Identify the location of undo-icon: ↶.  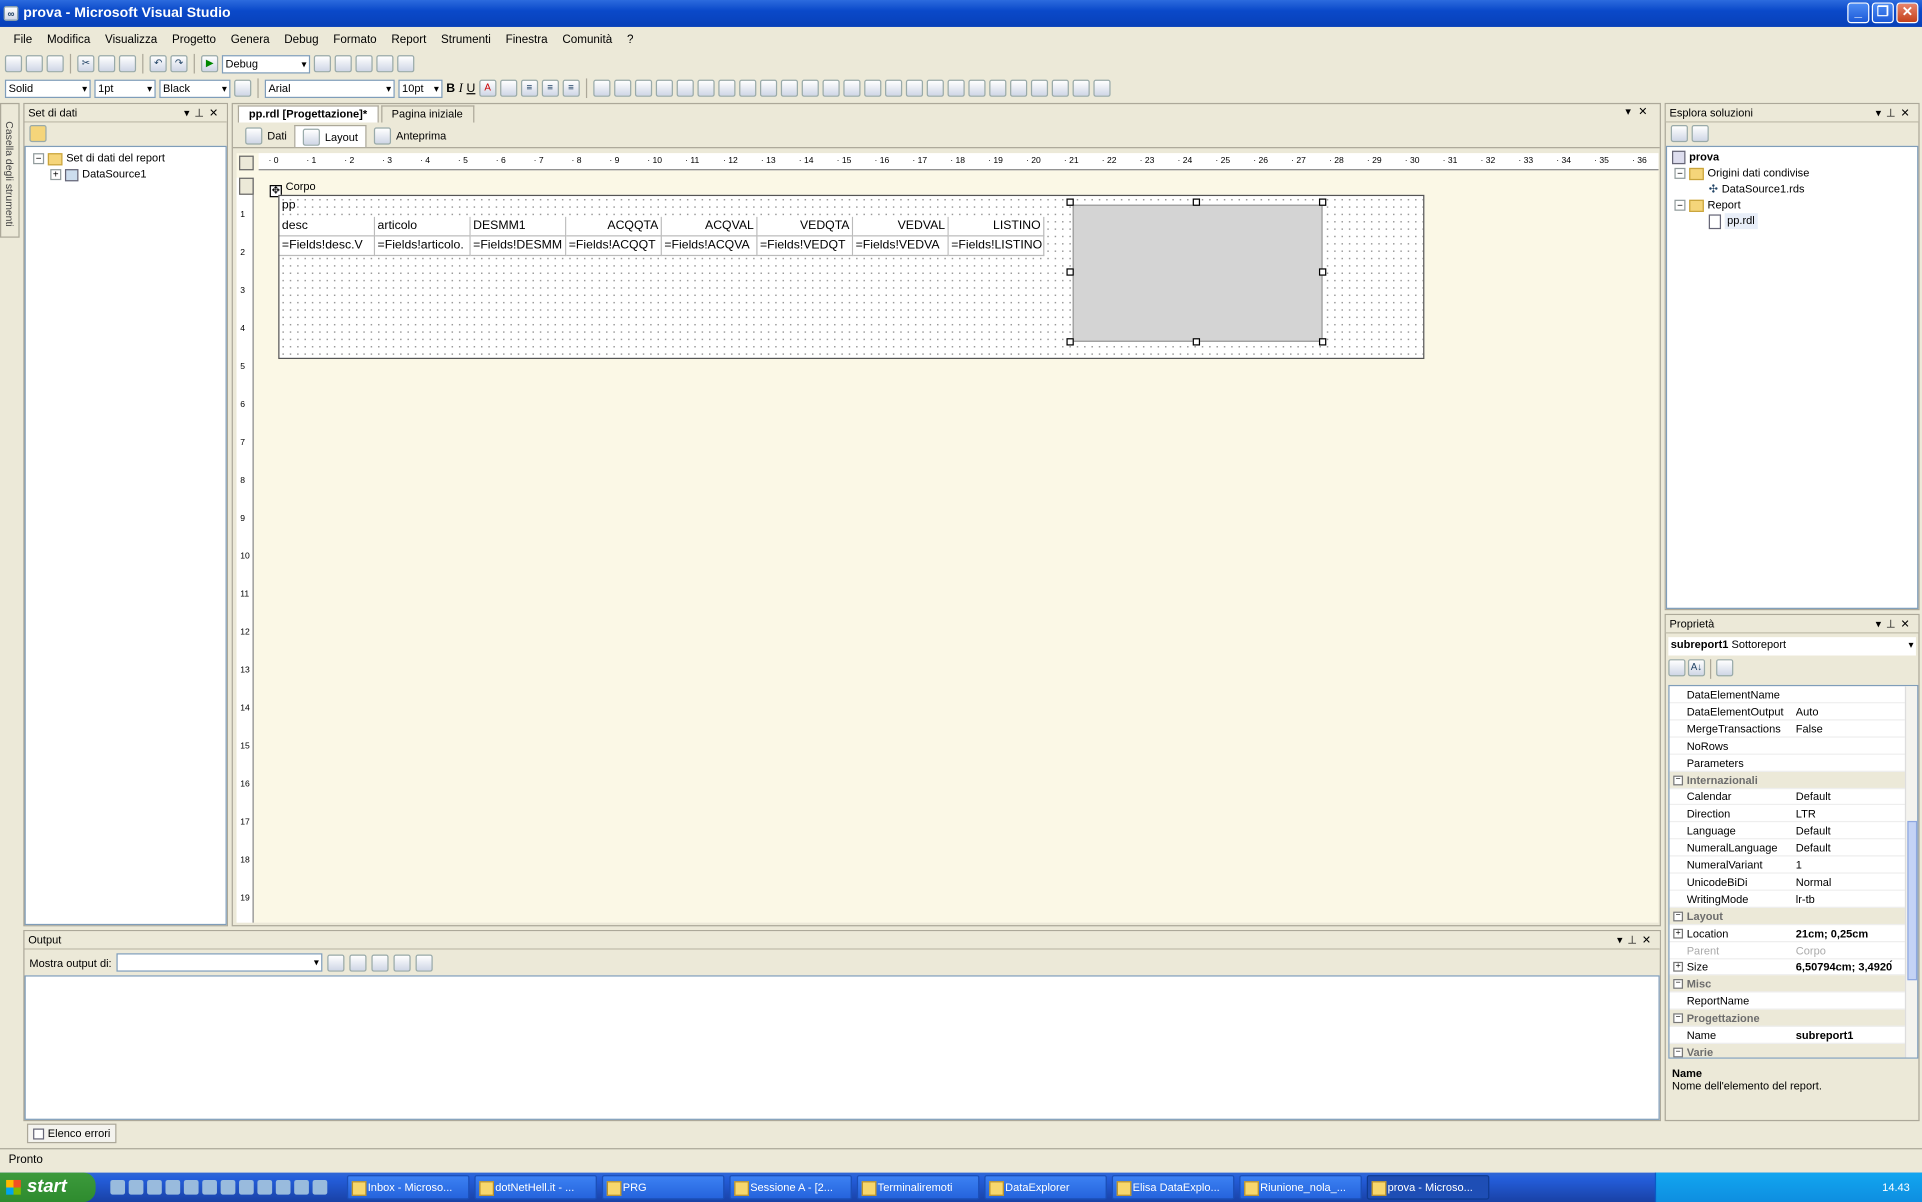
(158, 64).